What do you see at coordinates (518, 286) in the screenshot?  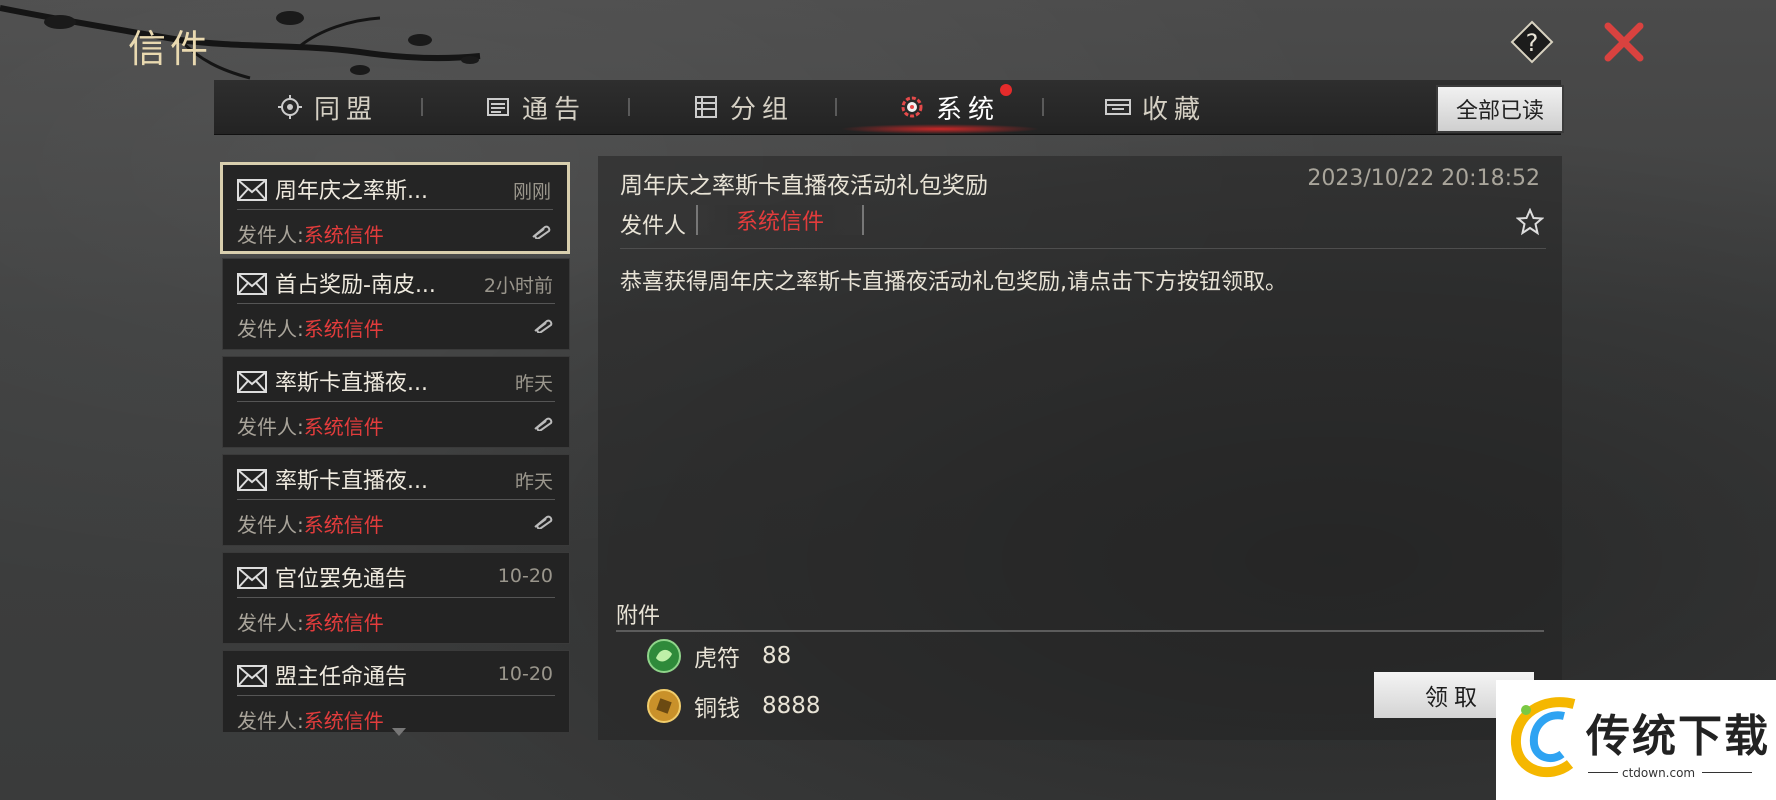 I see `mail-time: 2小时前` at bounding box center [518, 286].